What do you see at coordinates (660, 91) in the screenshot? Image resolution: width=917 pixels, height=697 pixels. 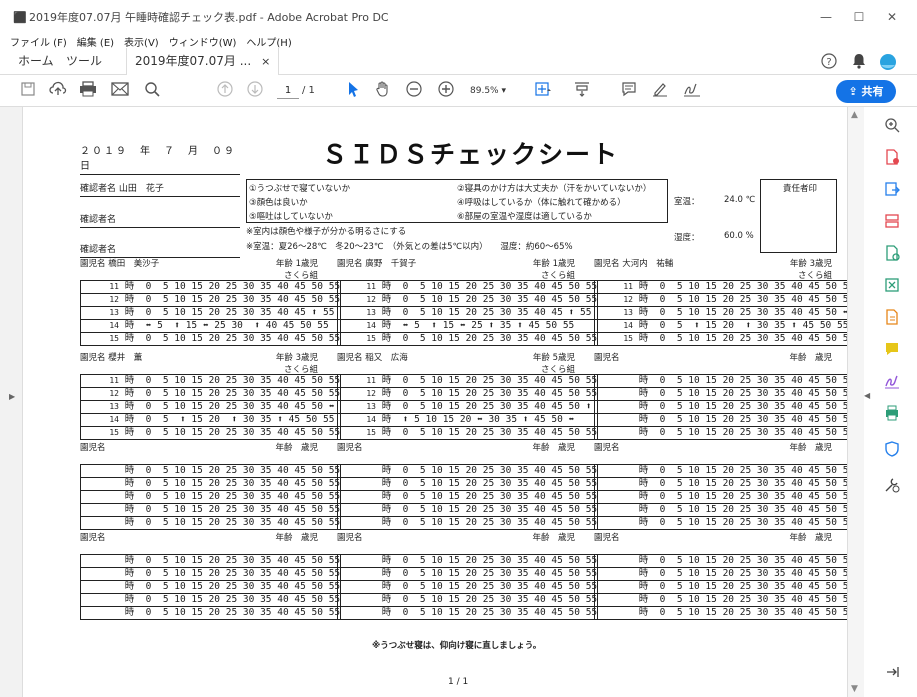 I see `highlight-pen-icon` at bounding box center [660, 91].